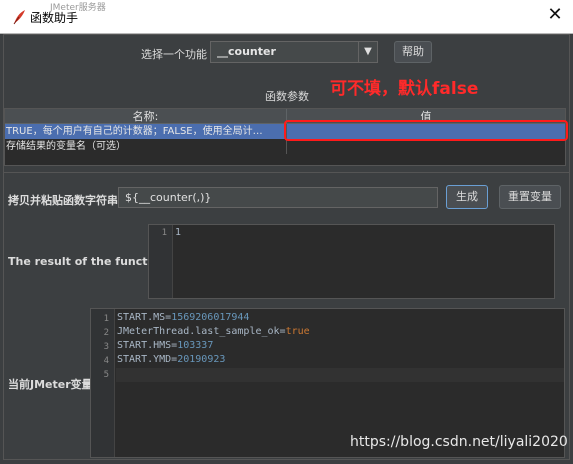  Describe the element at coordinates (210, 317) in the screenshot. I see `var-value: 1569206017944` at that location.